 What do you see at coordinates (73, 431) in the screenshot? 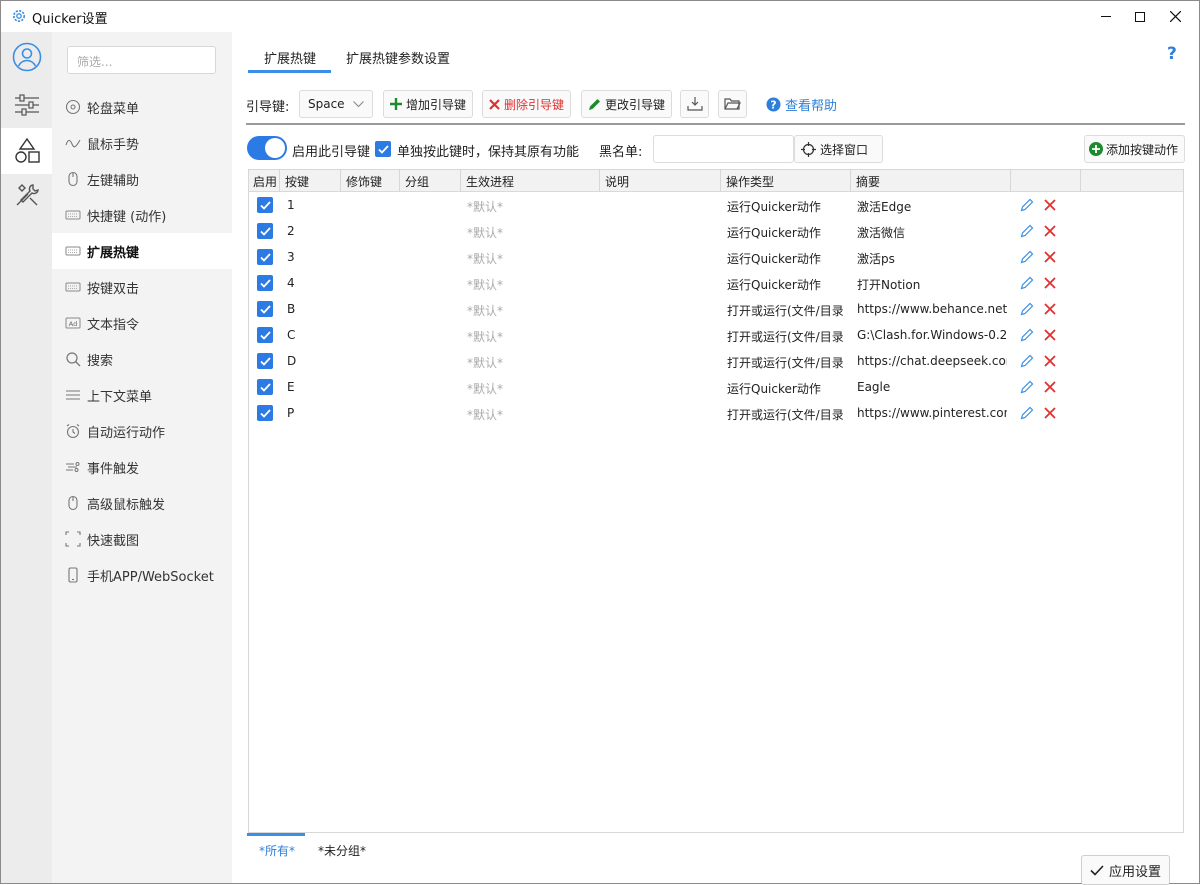
I see `alarm-icon` at bounding box center [73, 431].